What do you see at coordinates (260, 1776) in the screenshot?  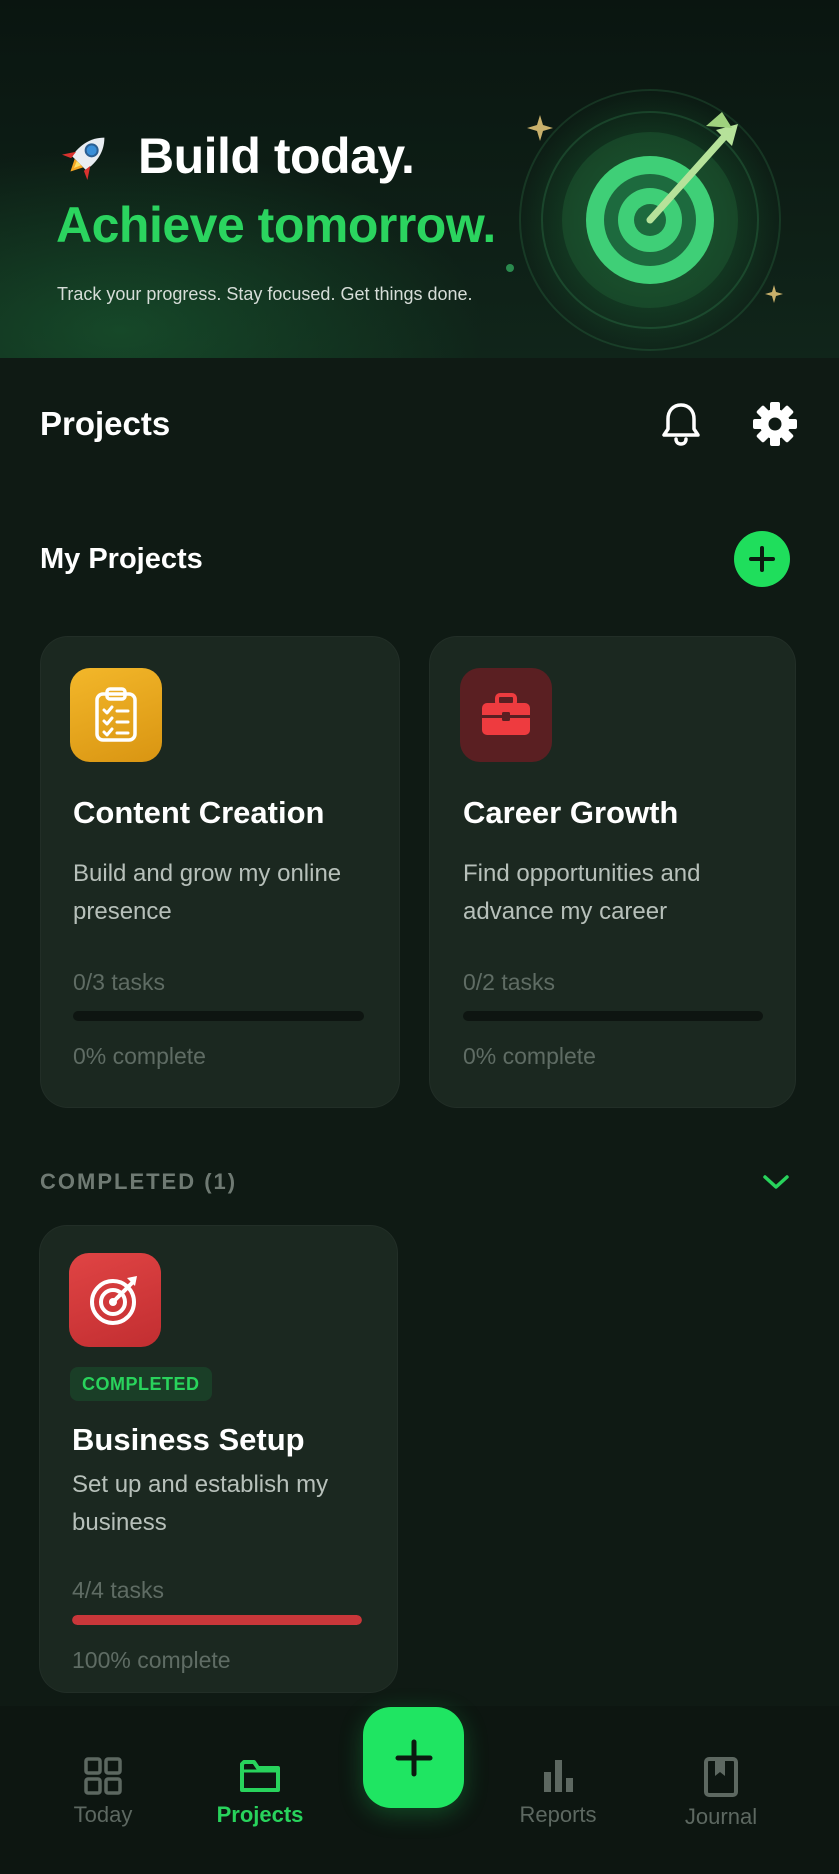 I see `folder-icon` at bounding box center [260, 1776].